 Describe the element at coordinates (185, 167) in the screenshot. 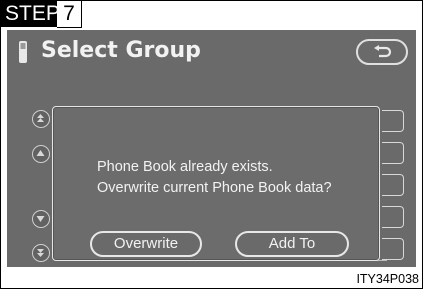

I see `dialog-message-line: Phone Book already exists.` at that location.